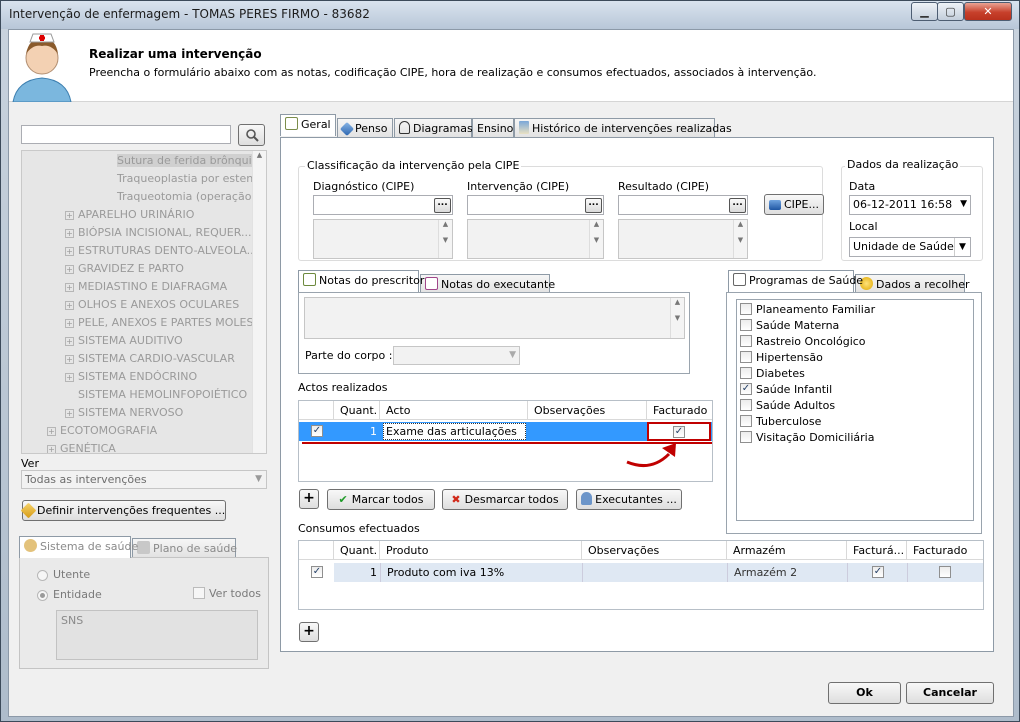  Describe the element at coordinates (103, 269) in the screenshot. I see `tree-item: + GRAVIDEZ E PARTO` at that location.